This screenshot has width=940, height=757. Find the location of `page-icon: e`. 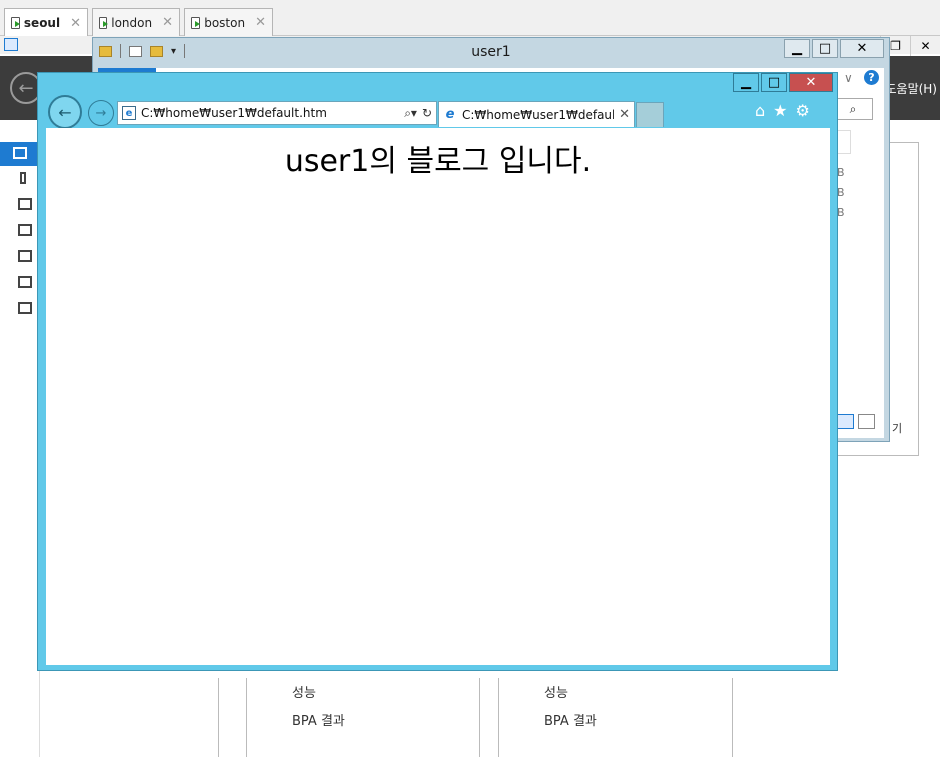

page-icon: e is located at coordinates (129, 113).